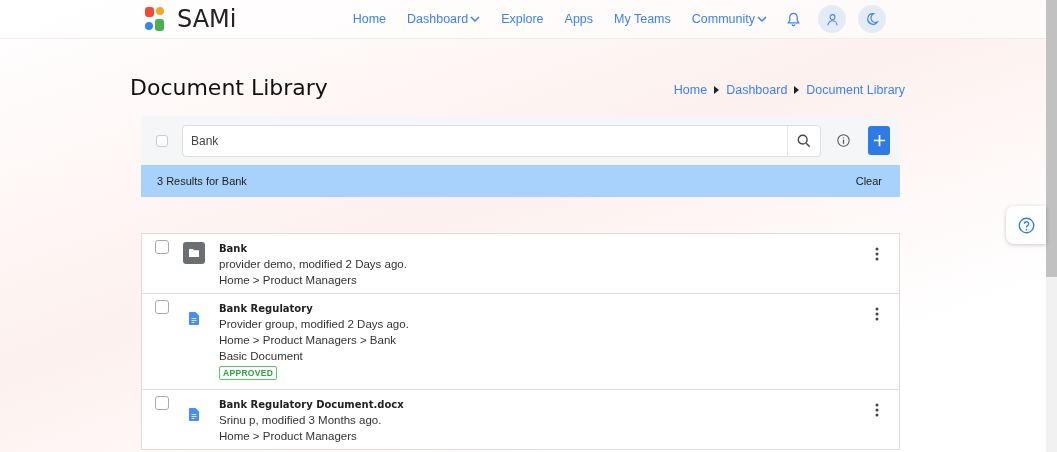 The height and width of the screenshot is (452, 1057). I want to click on nav-link: Community, so click(729, 19).